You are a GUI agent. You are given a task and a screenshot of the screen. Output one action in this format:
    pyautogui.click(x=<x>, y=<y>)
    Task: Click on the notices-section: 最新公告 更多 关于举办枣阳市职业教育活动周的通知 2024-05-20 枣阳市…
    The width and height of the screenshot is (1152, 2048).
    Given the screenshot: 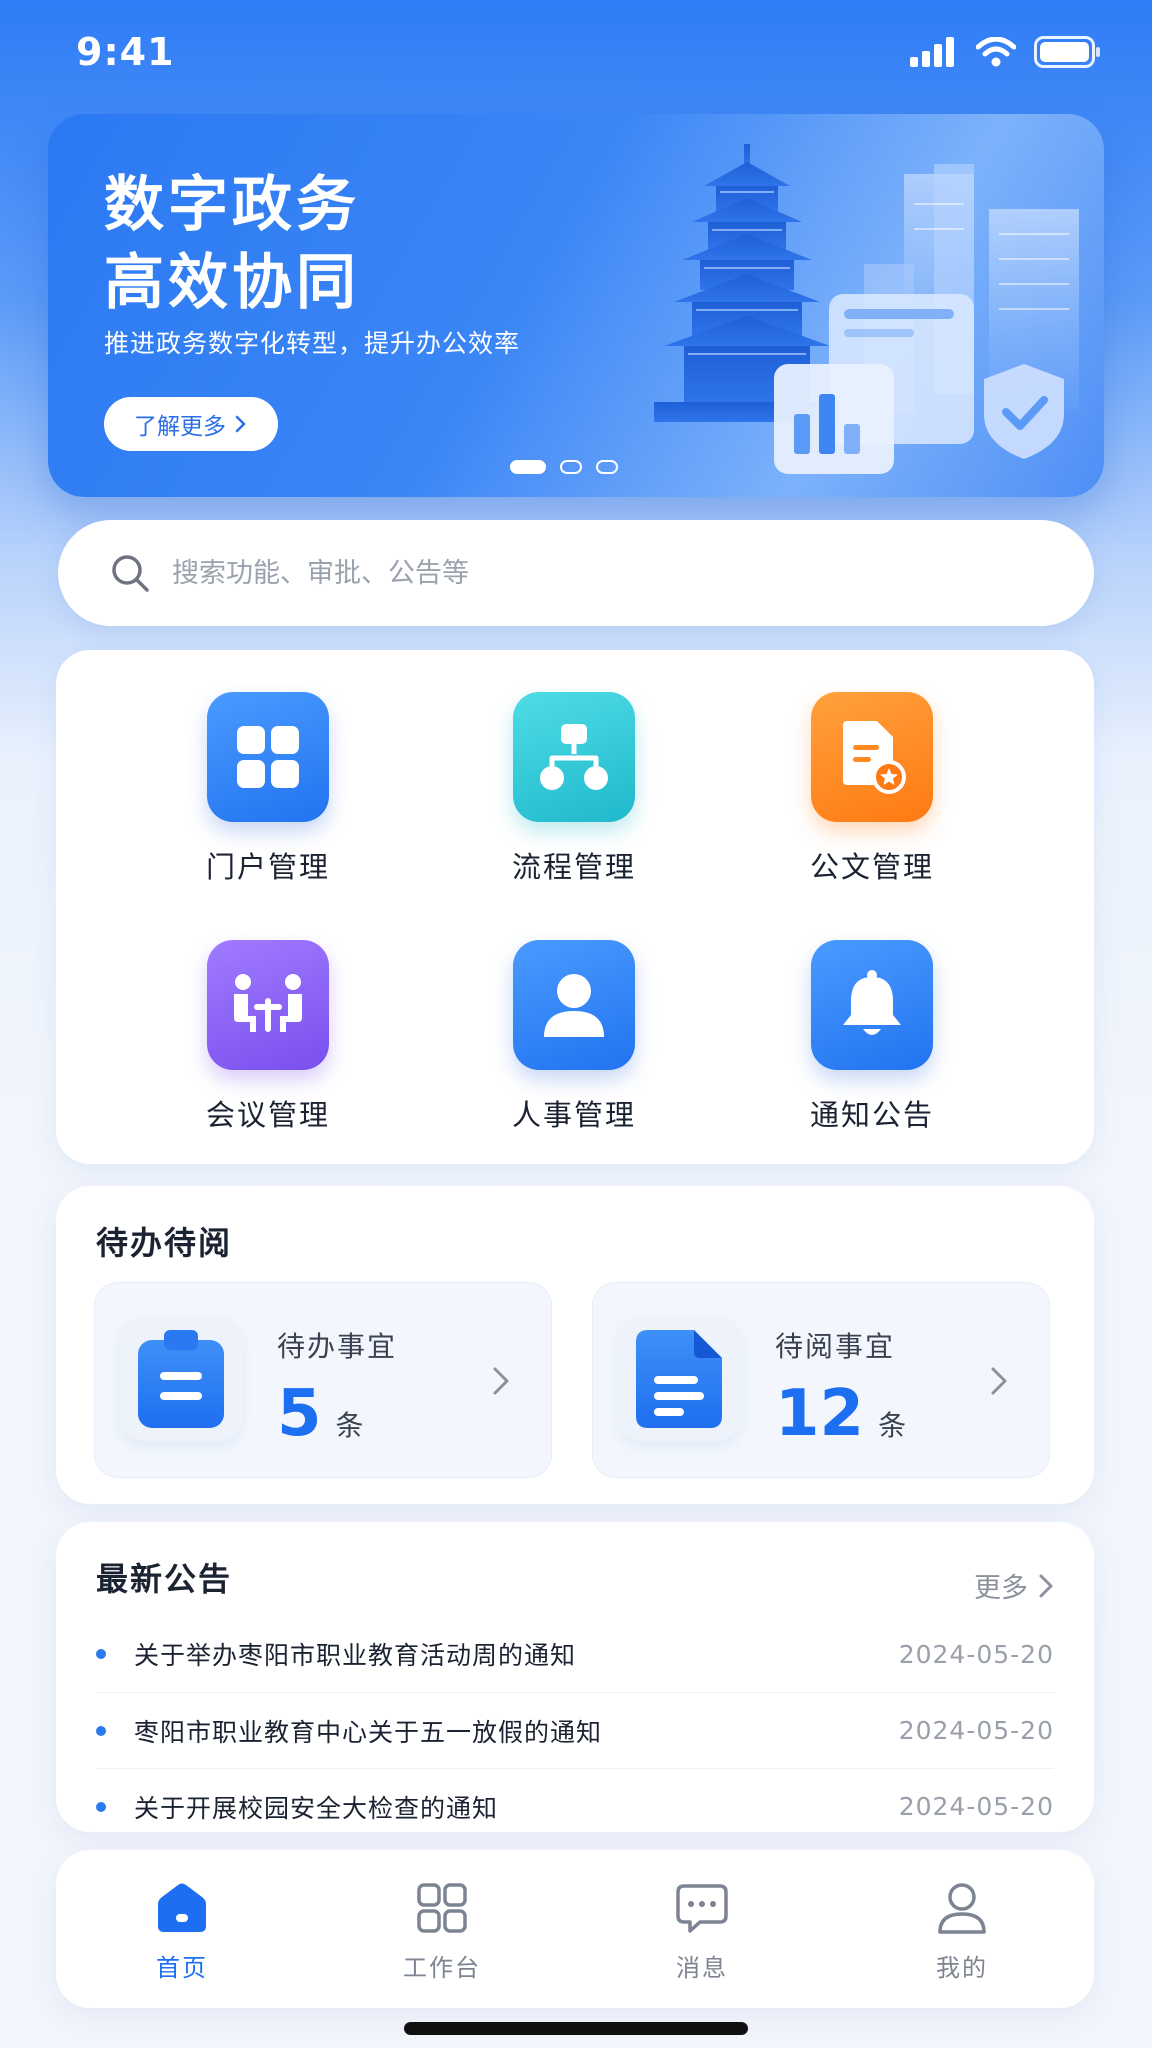 What is the action you would take?
    pyautogui.click(x=575, y=1677)
    